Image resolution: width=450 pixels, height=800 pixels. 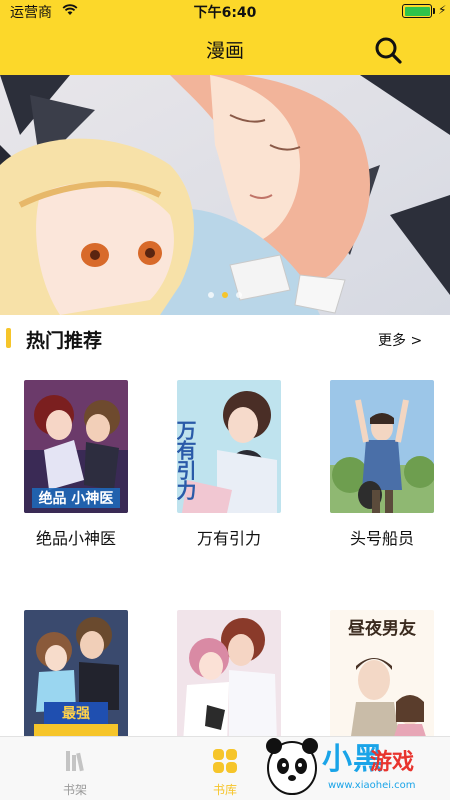 I want to click on comic-card: 头号船员, so click(x=382, y=464).